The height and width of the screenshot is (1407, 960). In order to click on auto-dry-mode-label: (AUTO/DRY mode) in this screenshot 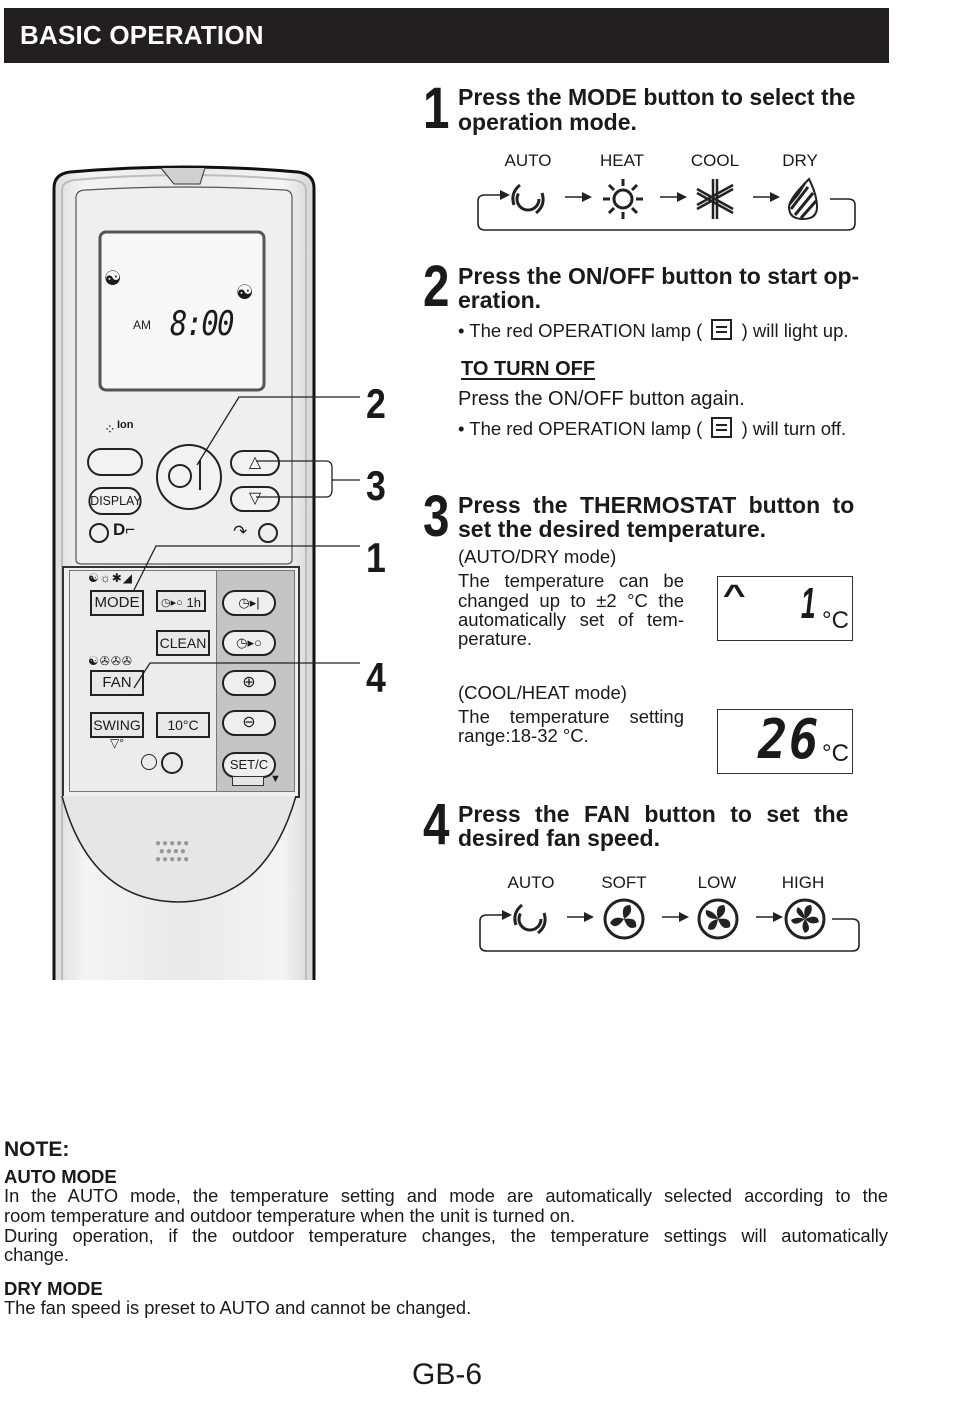, I will do `click(537, 556)`.